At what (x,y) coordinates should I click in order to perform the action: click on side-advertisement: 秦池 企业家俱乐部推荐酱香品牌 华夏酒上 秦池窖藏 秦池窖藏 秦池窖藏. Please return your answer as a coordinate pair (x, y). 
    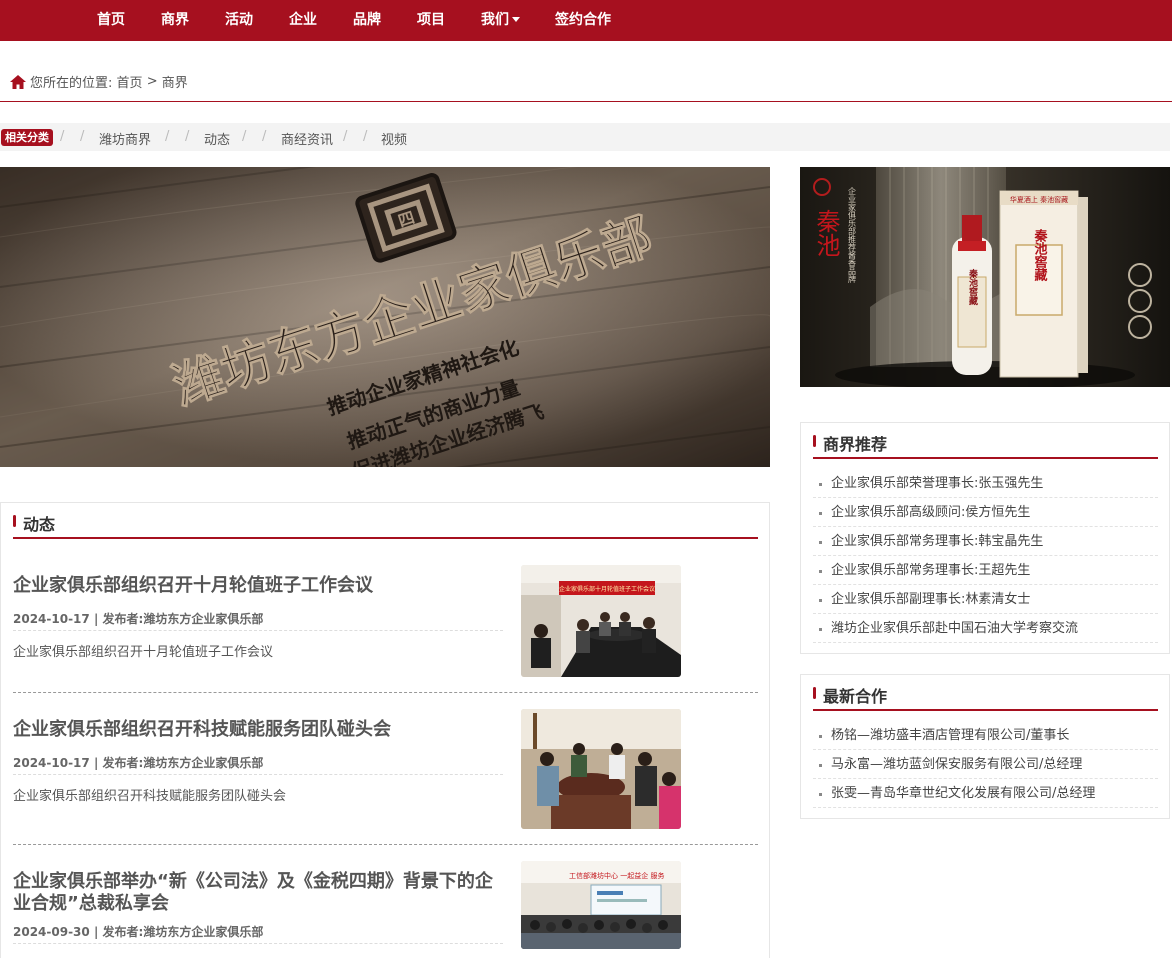
    Looking at the image, I should click on (985, 277).